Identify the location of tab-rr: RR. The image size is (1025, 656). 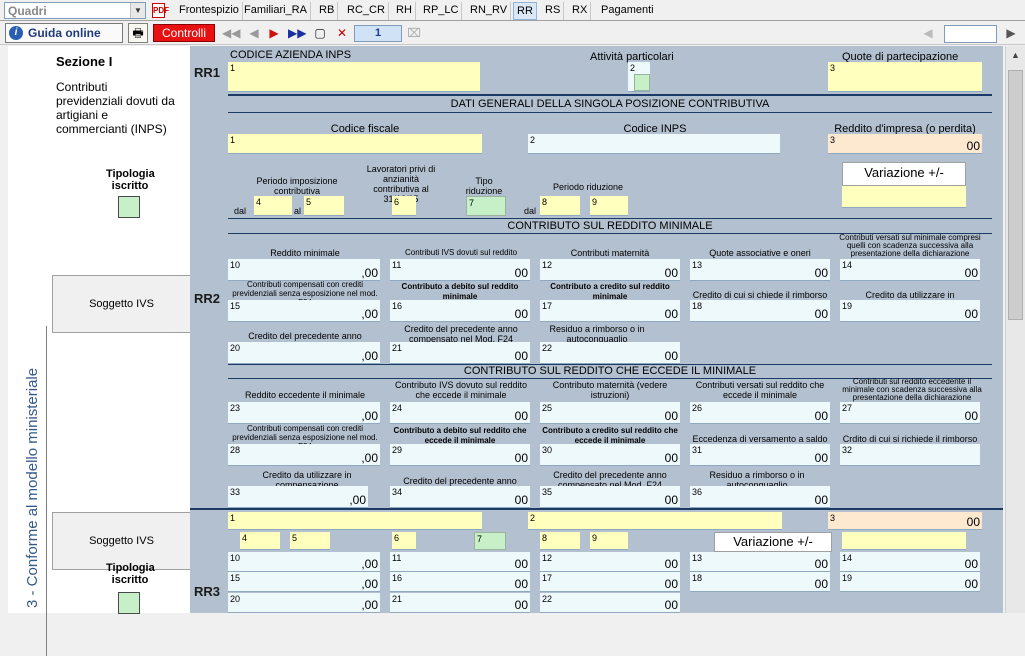
(525, 11).